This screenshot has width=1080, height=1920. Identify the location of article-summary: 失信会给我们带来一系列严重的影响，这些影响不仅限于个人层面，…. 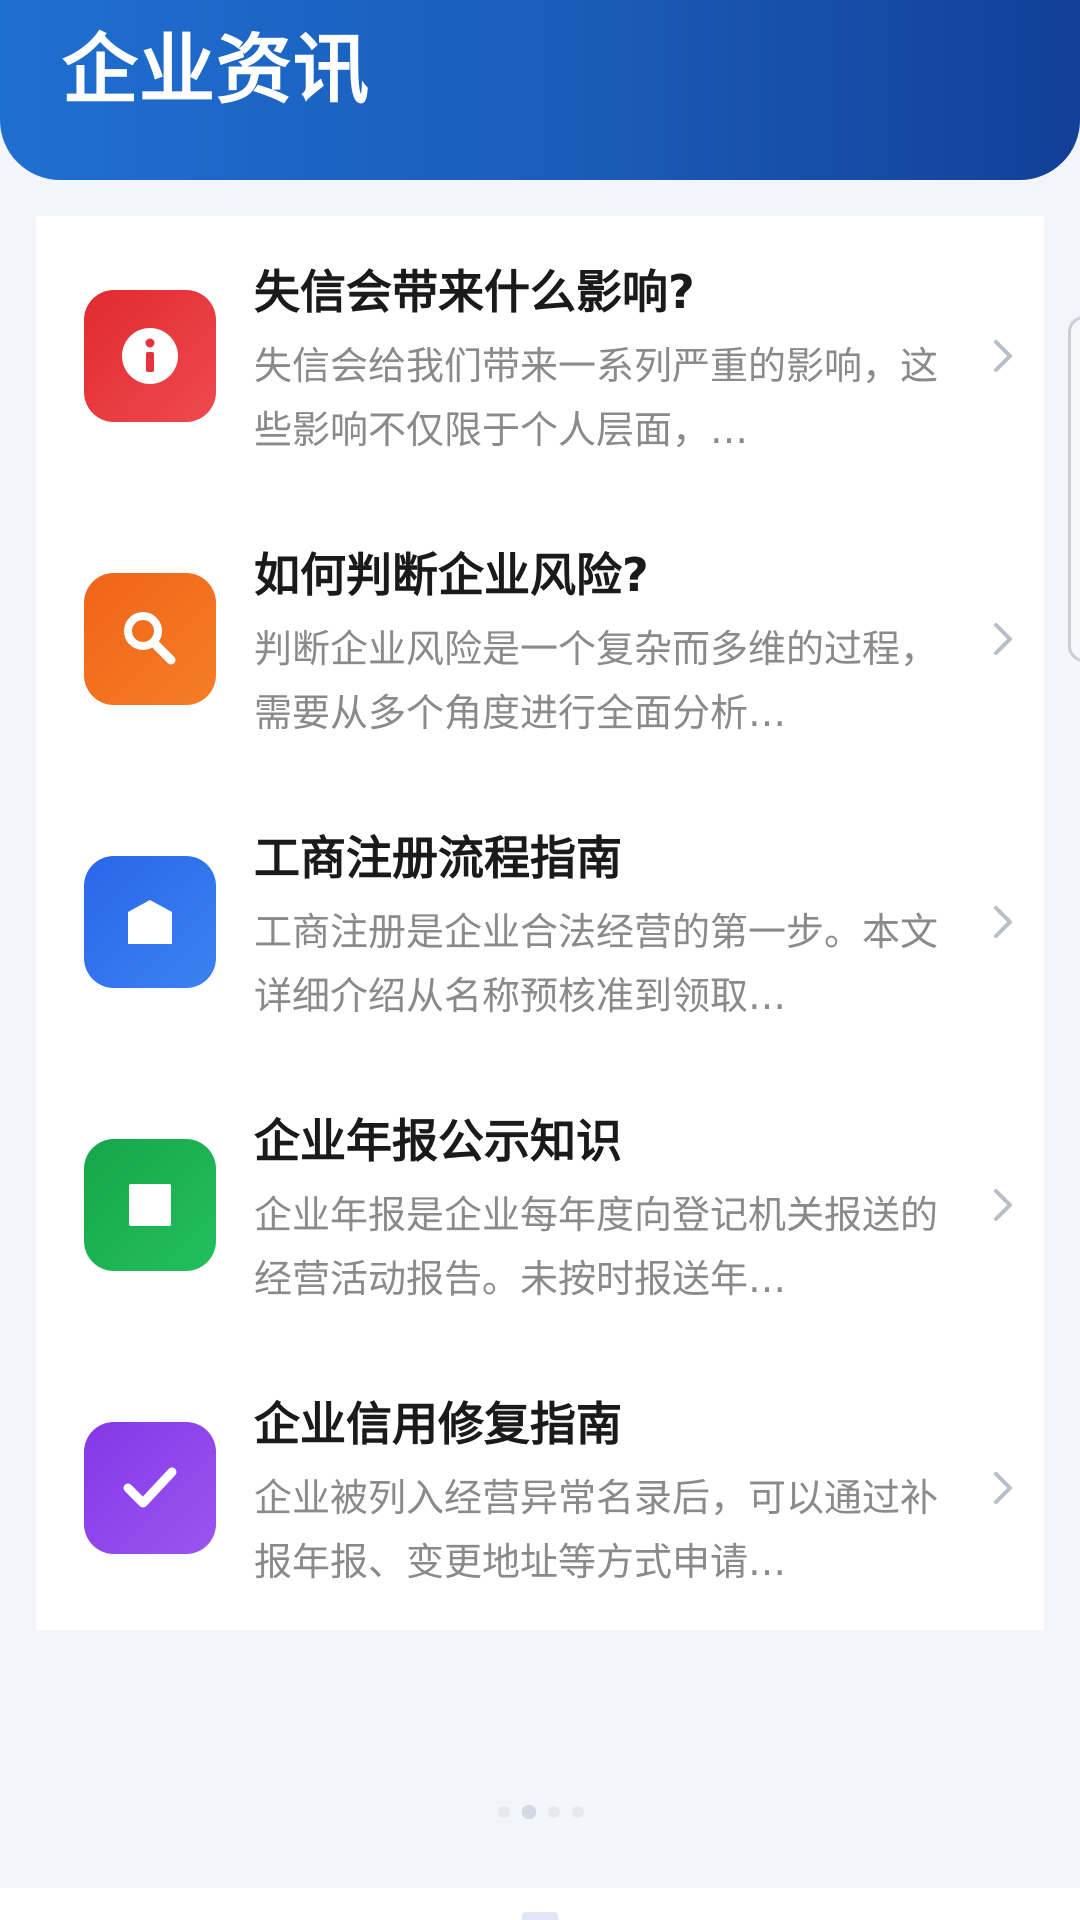
(596, 398).